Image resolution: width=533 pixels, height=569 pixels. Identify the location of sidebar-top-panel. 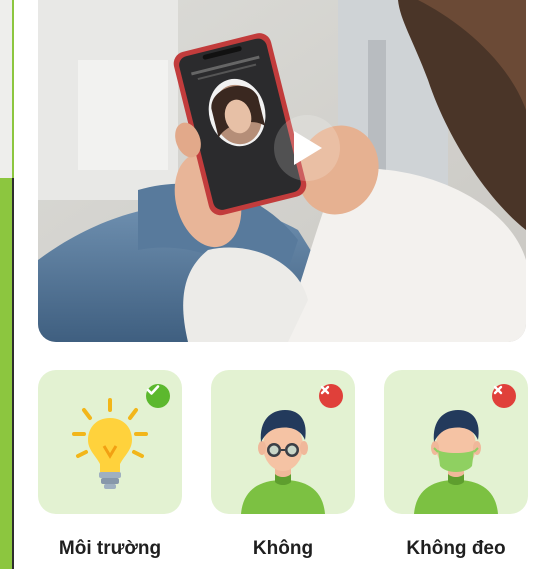
(7, 89).